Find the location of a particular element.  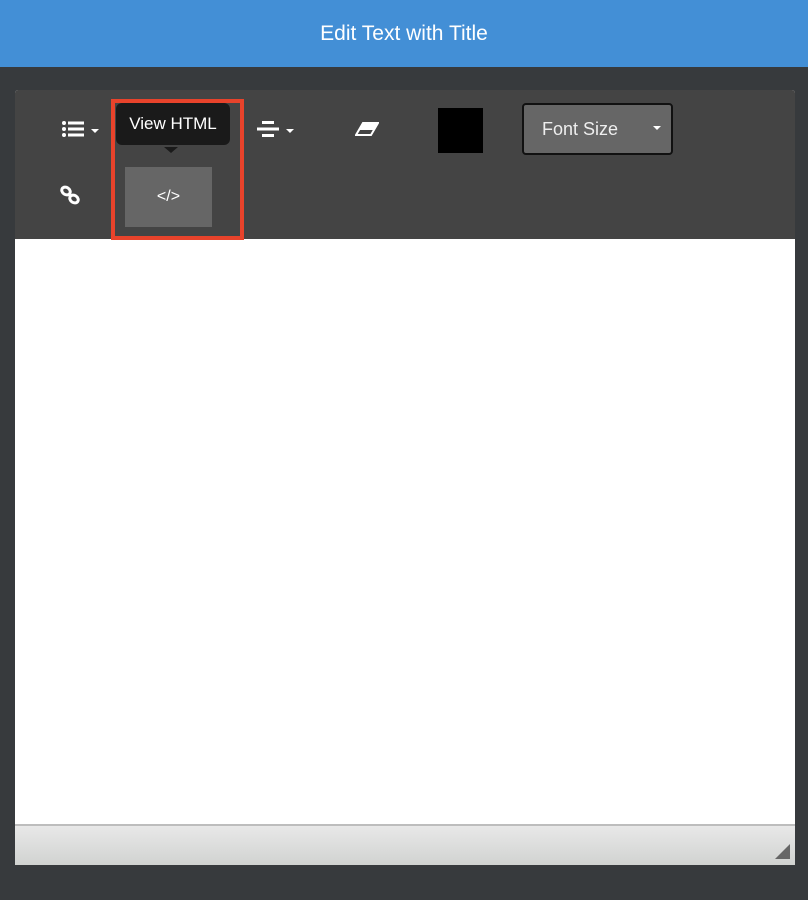

font-size-dropdown: Font Size is located at coordinates (597, 129).